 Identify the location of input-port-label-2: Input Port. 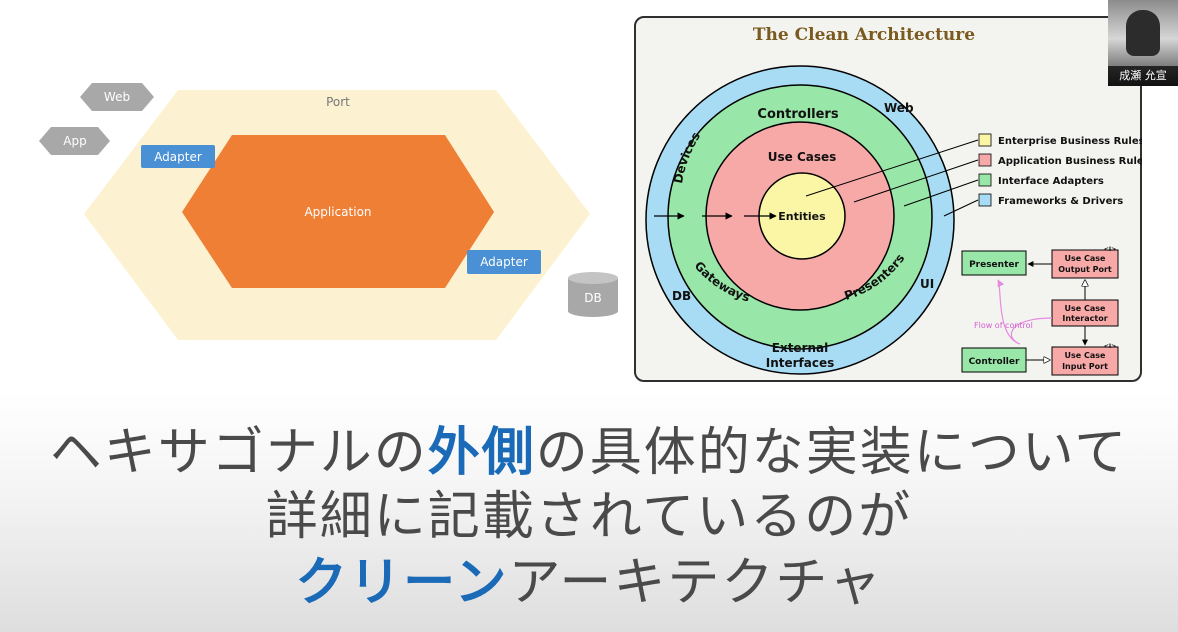
(1085, 366).